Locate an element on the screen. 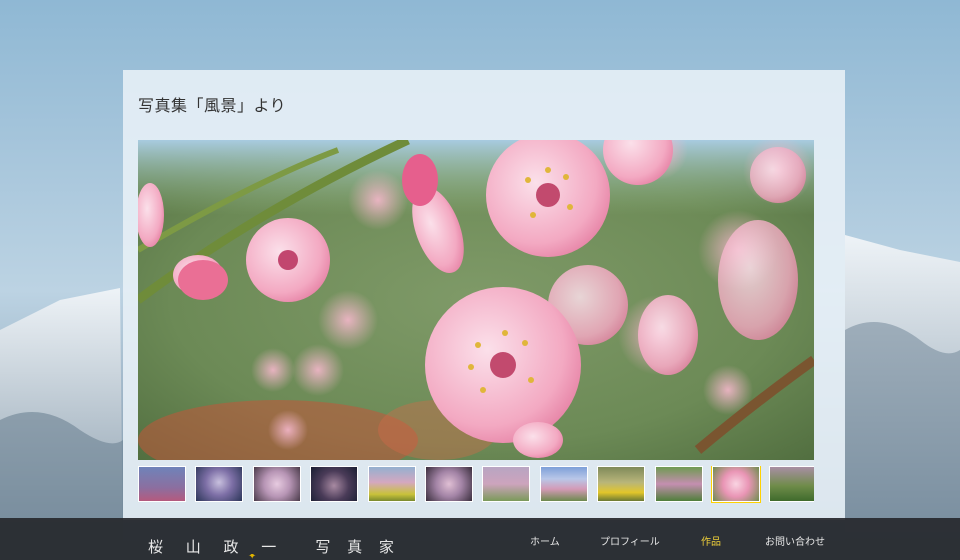 This screenshot has height=560, width=960. nav-item-profile: プロフィール is located at coordinates (630, 540).